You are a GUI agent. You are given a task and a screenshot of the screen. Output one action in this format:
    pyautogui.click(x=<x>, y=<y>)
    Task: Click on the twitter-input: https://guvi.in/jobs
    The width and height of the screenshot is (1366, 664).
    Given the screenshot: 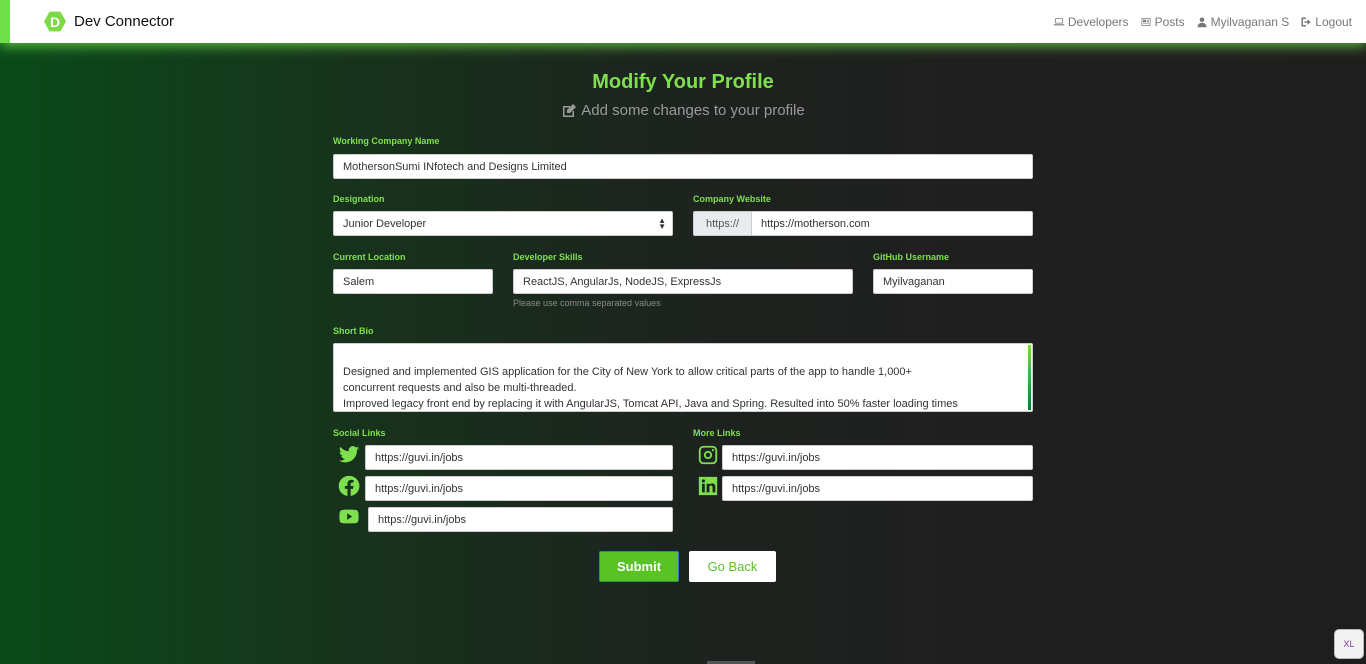 What is the action you would take?
    pyautogui.click(x=519, y=457)
    